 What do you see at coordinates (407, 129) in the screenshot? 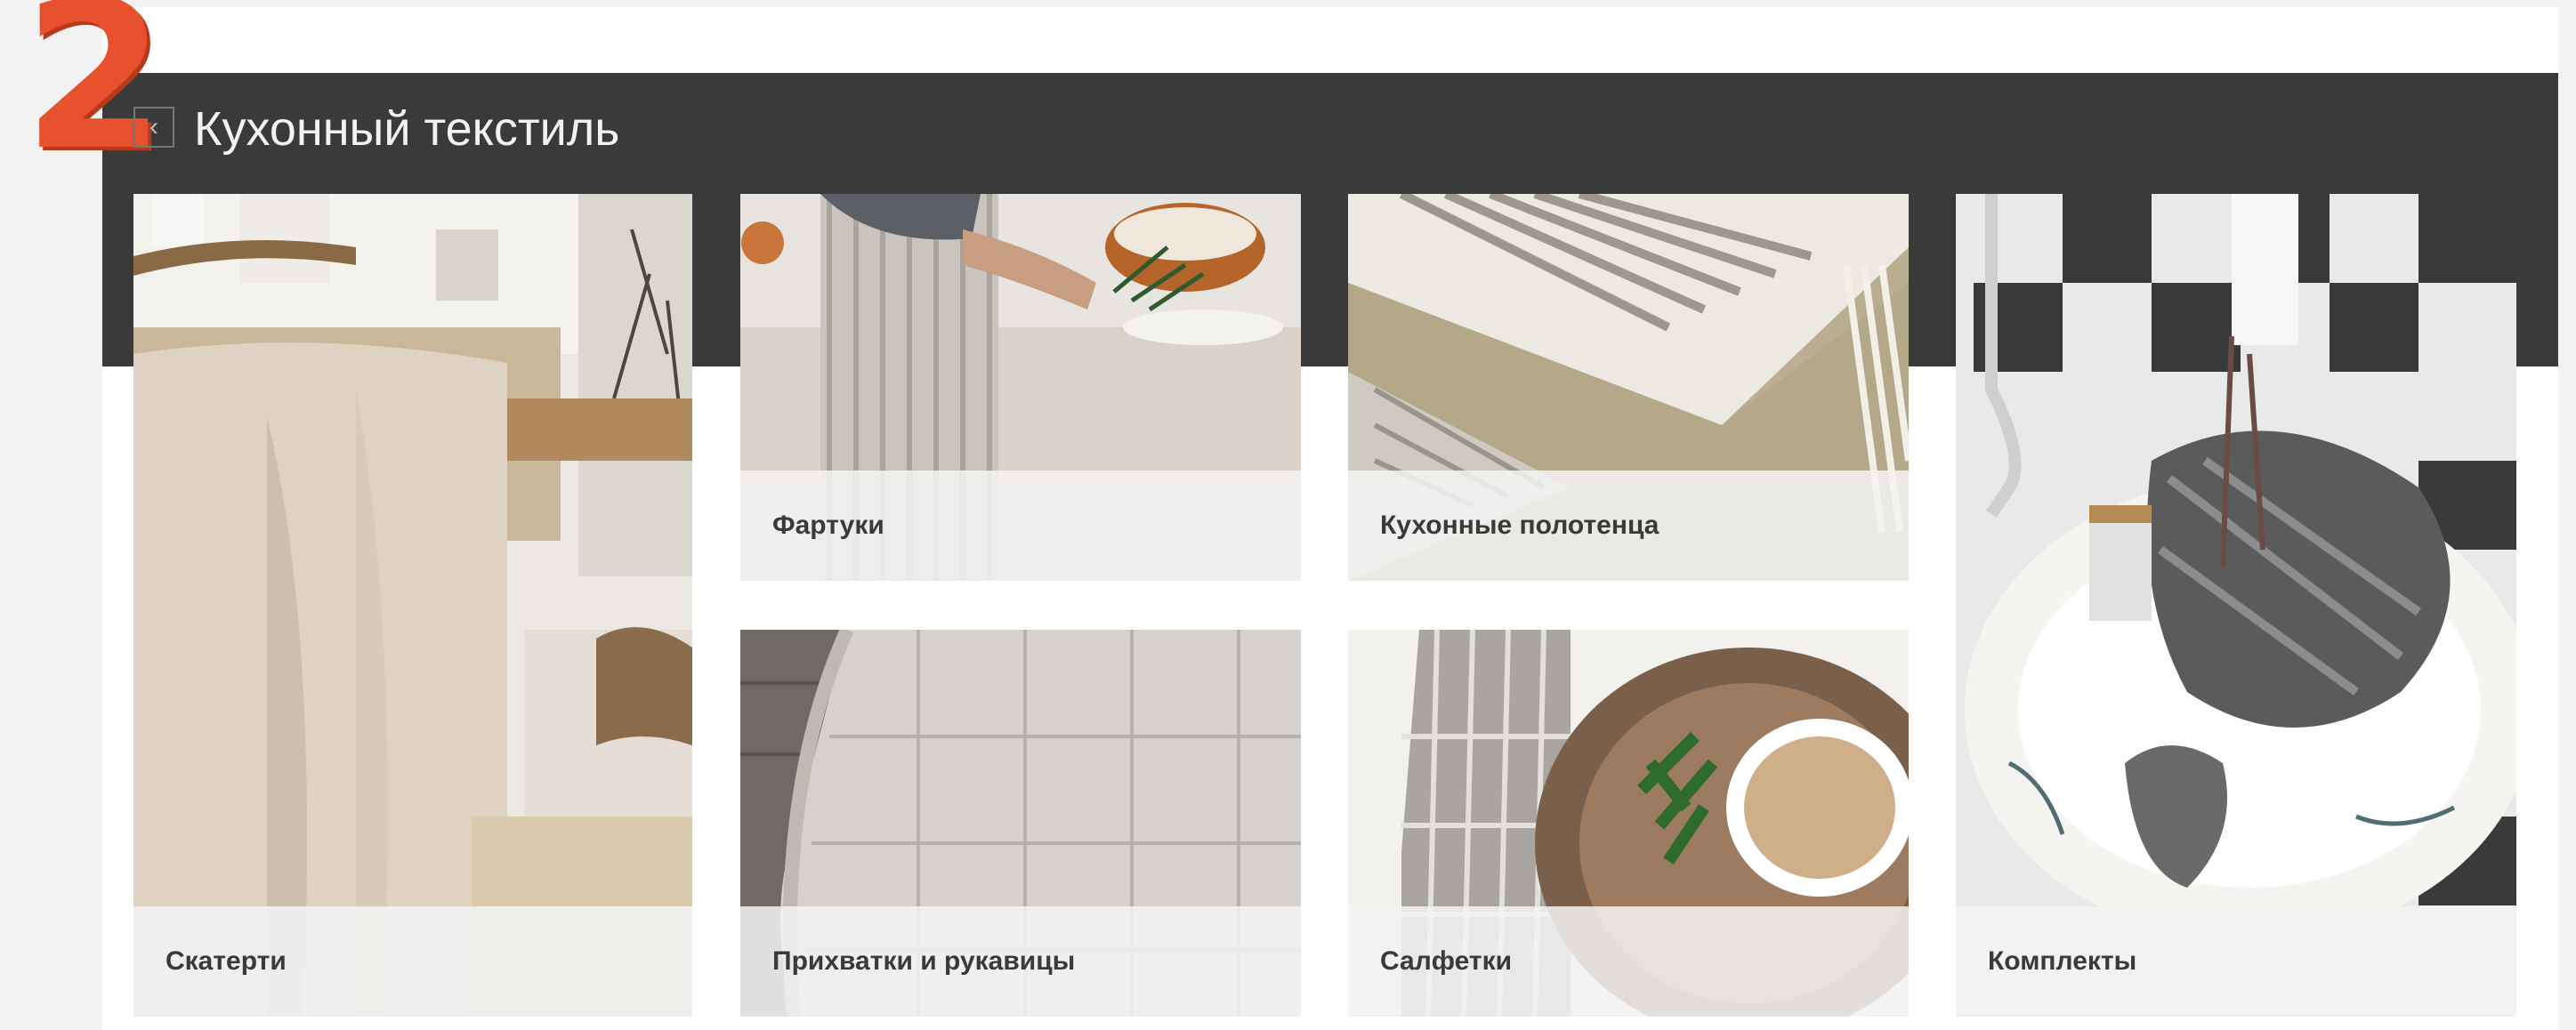
I see `section-title: Кухонный текстиль` at bounding box center [407, 129].